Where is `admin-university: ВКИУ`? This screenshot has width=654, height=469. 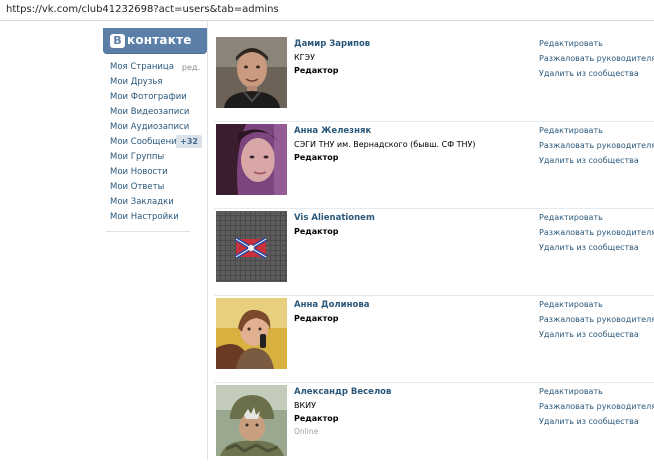
admin-university: ВКИУ is located at coordinates (305, 405).